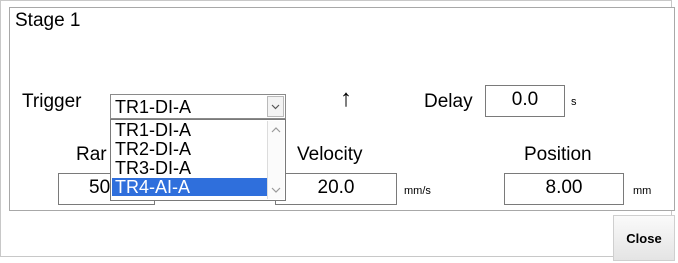  What do you see at coordinates (52, 101) in the screenshot?
I see `trigger-label: Trigger` at bounding box center [52, 101].